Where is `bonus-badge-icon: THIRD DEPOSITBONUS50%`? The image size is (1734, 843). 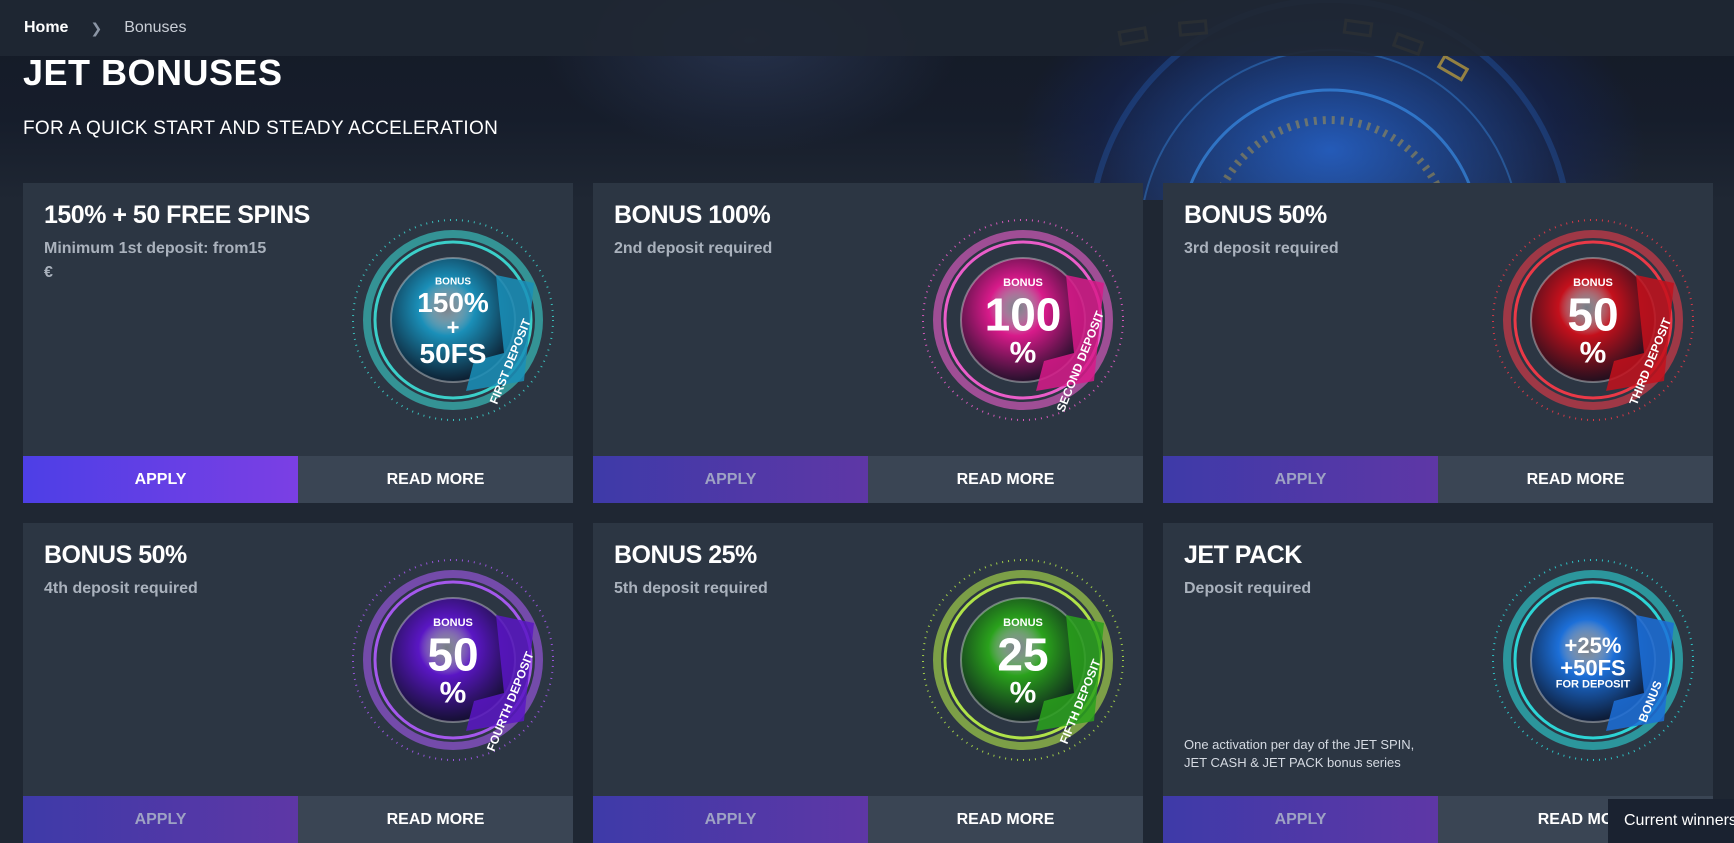 bonus-badge-icon: THIRD DEPOSITBONUS50% is located at coordinates (1593, 320).